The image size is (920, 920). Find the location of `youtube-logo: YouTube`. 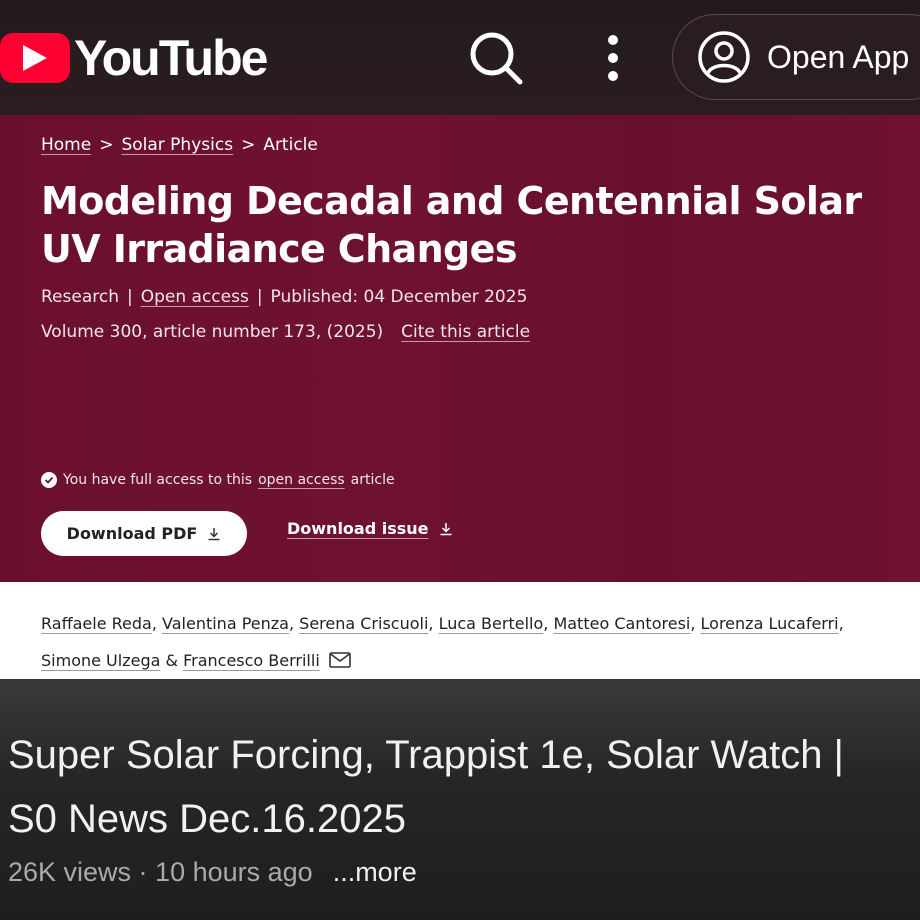

youtube-logo: YouTube is located at coordinates (134, 58).